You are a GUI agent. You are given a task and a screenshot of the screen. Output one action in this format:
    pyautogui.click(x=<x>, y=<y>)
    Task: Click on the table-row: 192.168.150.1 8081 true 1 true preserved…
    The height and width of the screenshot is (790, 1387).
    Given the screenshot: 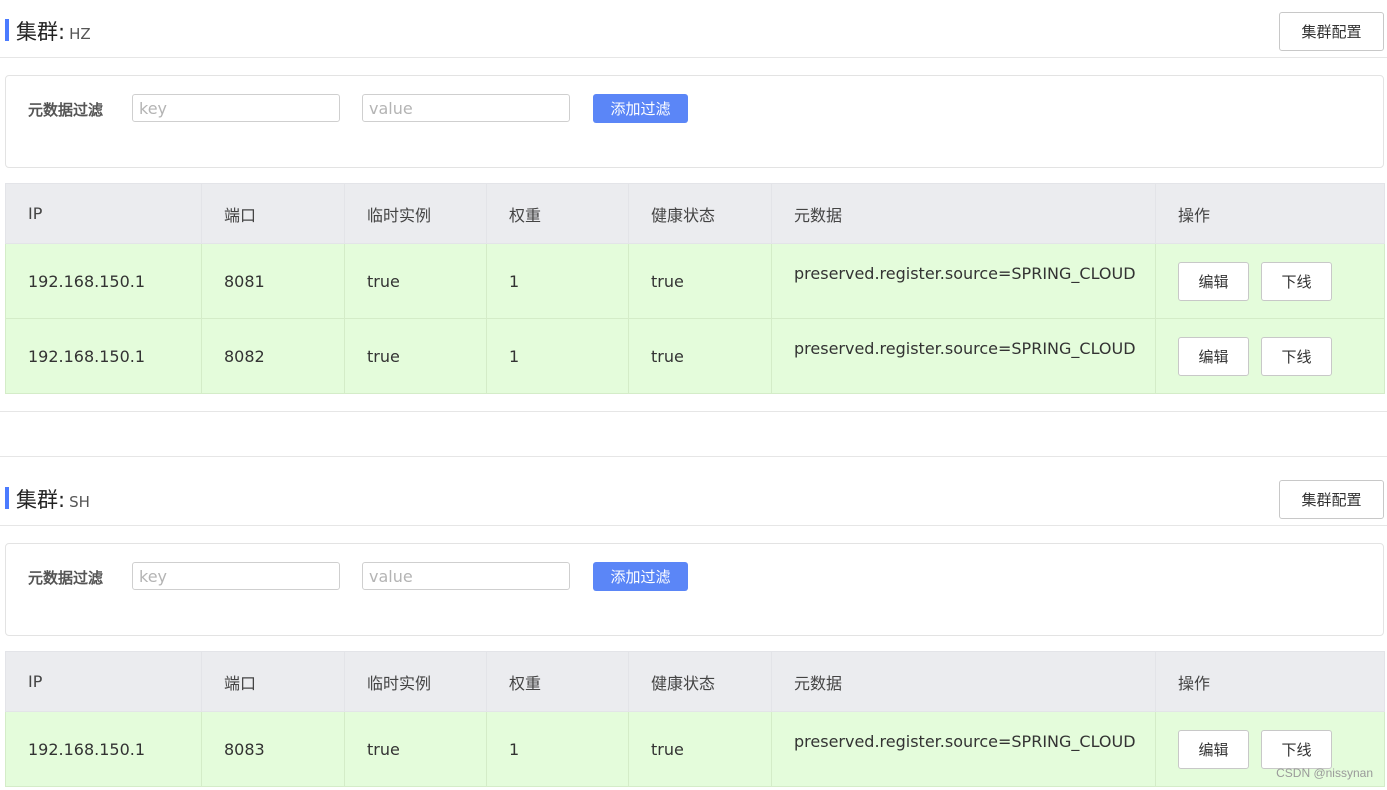 What is the action you would take?
    pyautogui.click(x=695, y=281)
    